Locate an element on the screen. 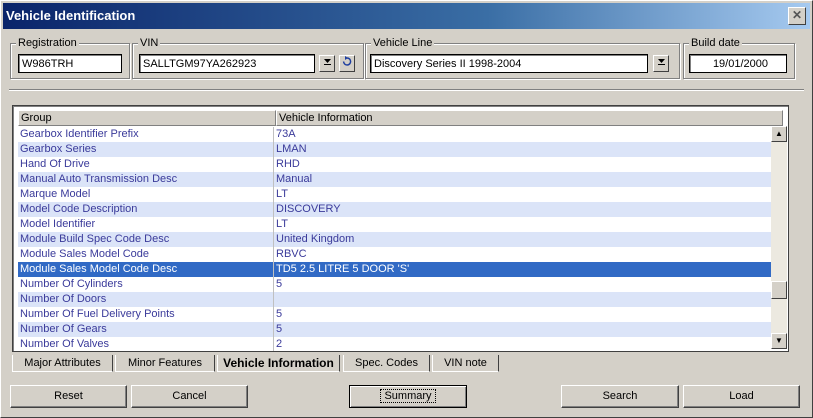 The width and height of the screenshot is (813, 418). column-header-group: Group is located at coordinates (147, 118).